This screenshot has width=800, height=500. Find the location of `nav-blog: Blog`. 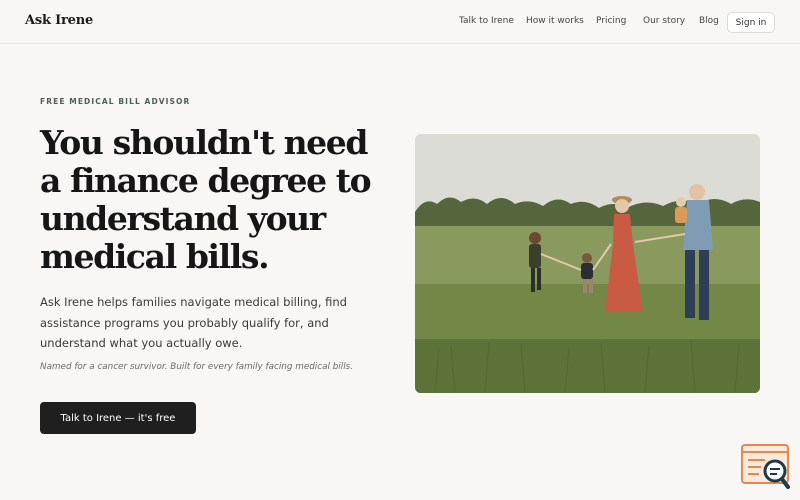

nav-blog: Blog is located at coordinates (709, 21).